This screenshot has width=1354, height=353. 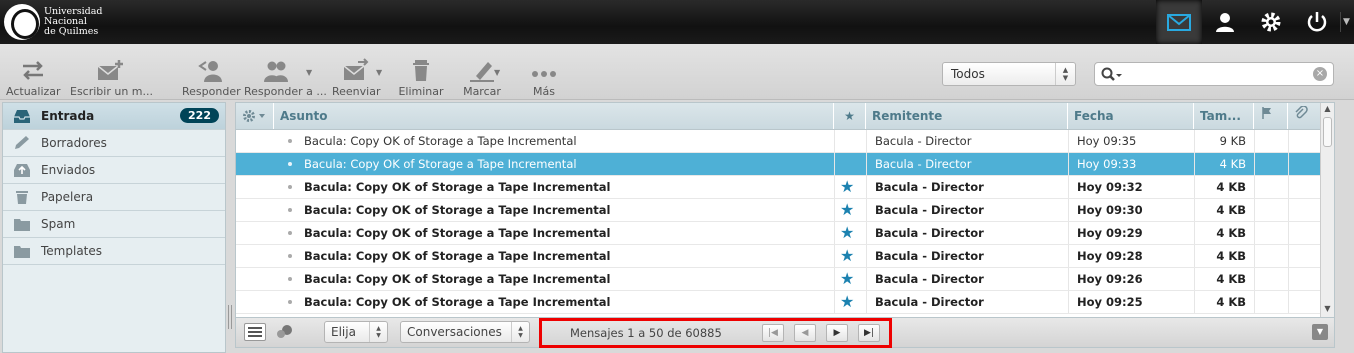 I want to click on logout-nav-button, so click(x=1317, y=22).